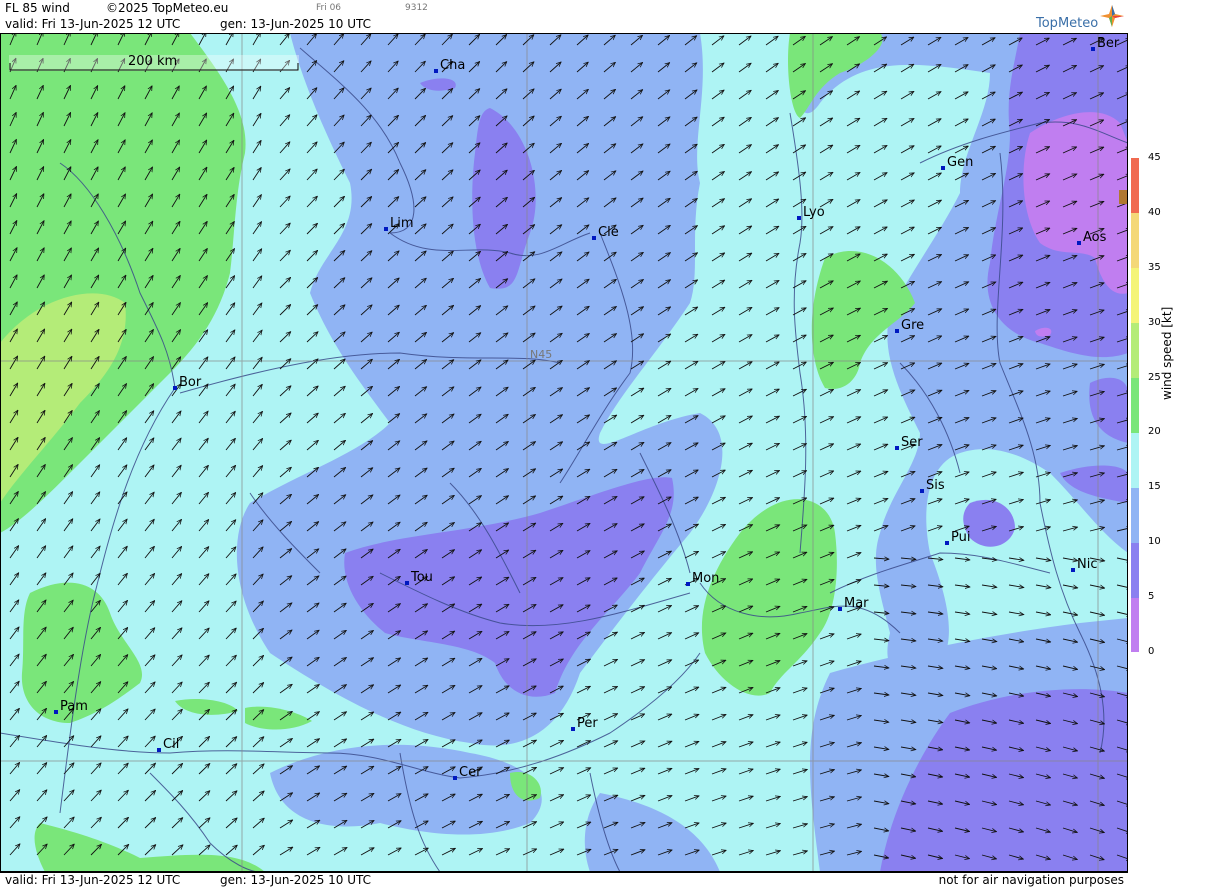 The height and width of the screenshot is (888, 1219). Describe the element at coordinates (541, 354) in the screenshot. I see `latitude-label: N45` at that location.